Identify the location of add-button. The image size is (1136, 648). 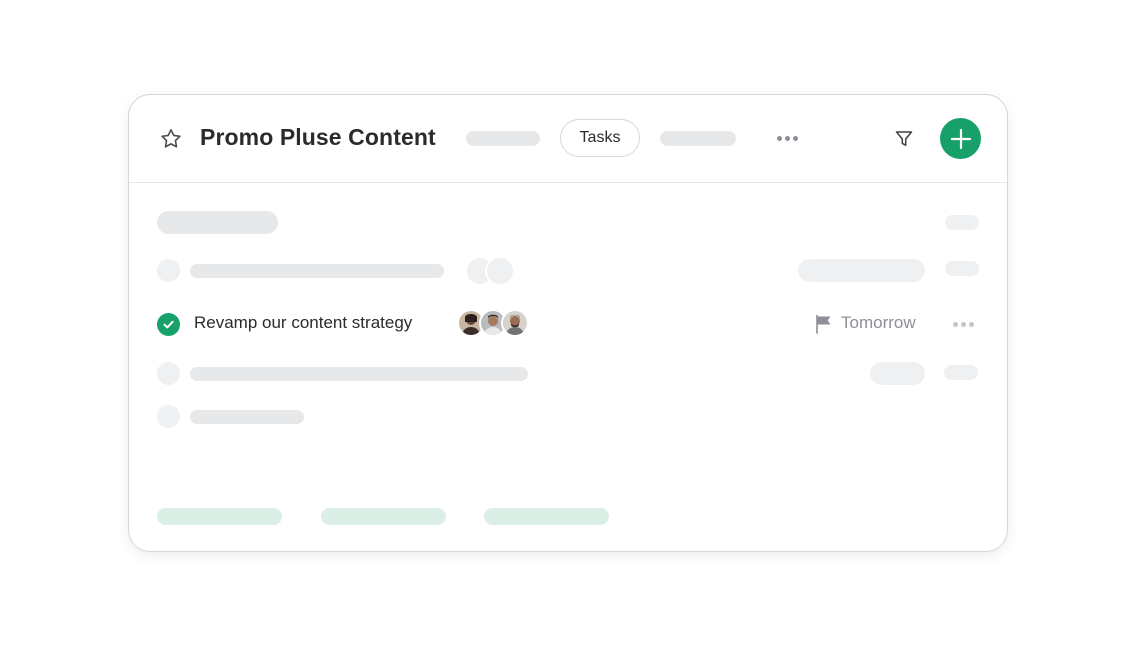
(960, 138).